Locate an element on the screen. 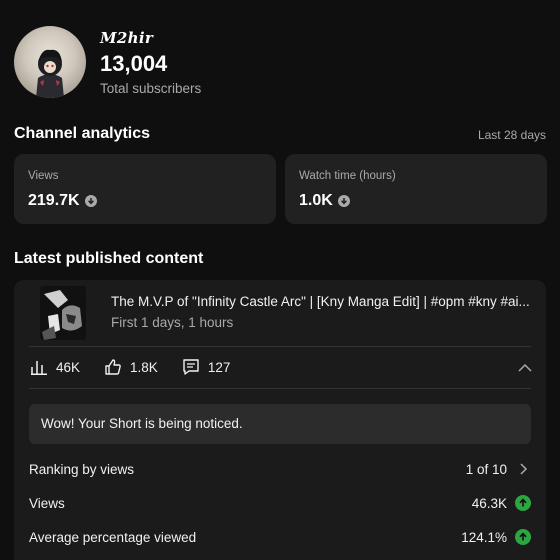 This screenshot has width=560, height=560. avg-viewed-value: 124.1% is located at coordinates (484, 537).